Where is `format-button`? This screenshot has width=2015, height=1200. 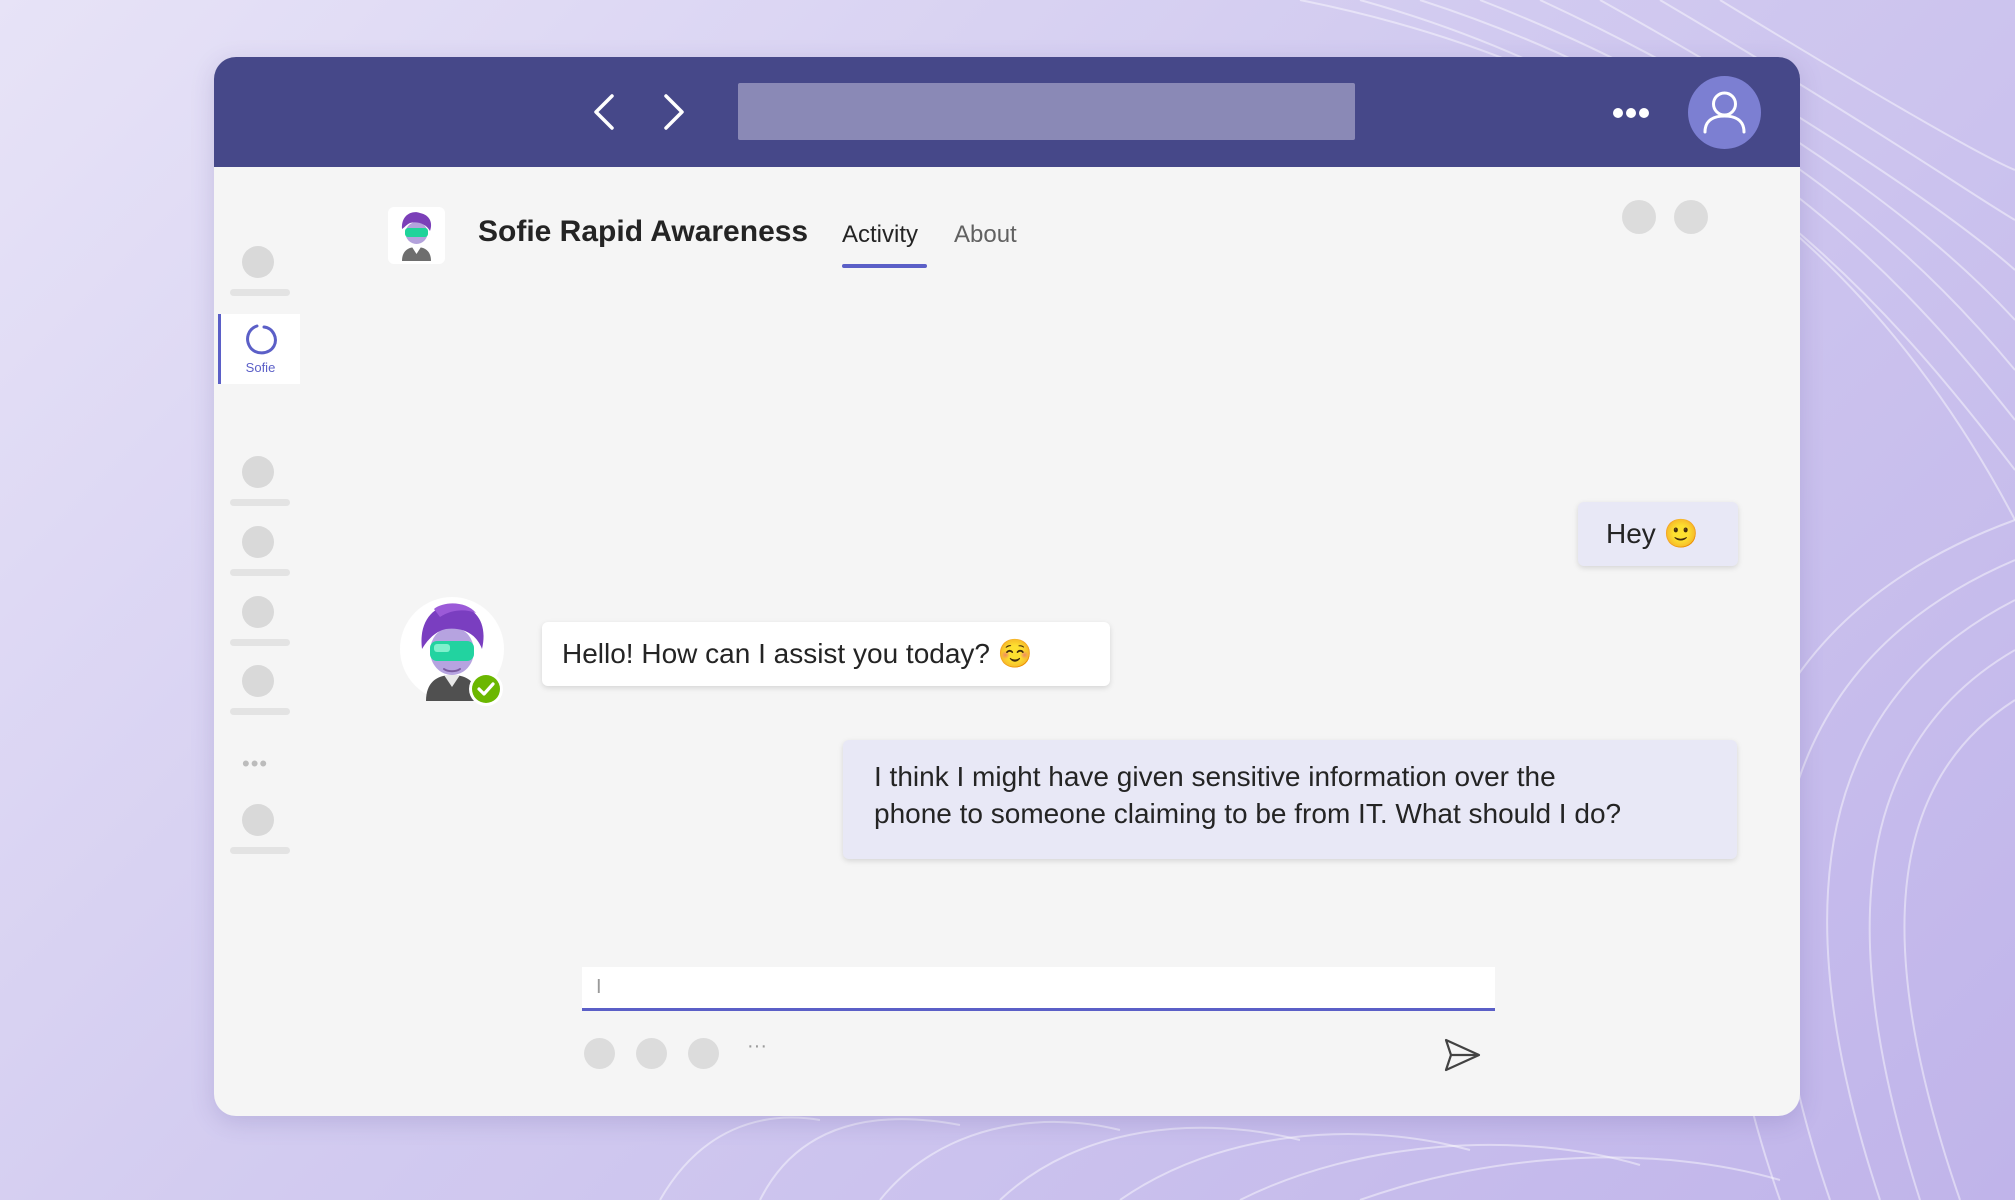
format-button is located at coordinates (599, 1053).